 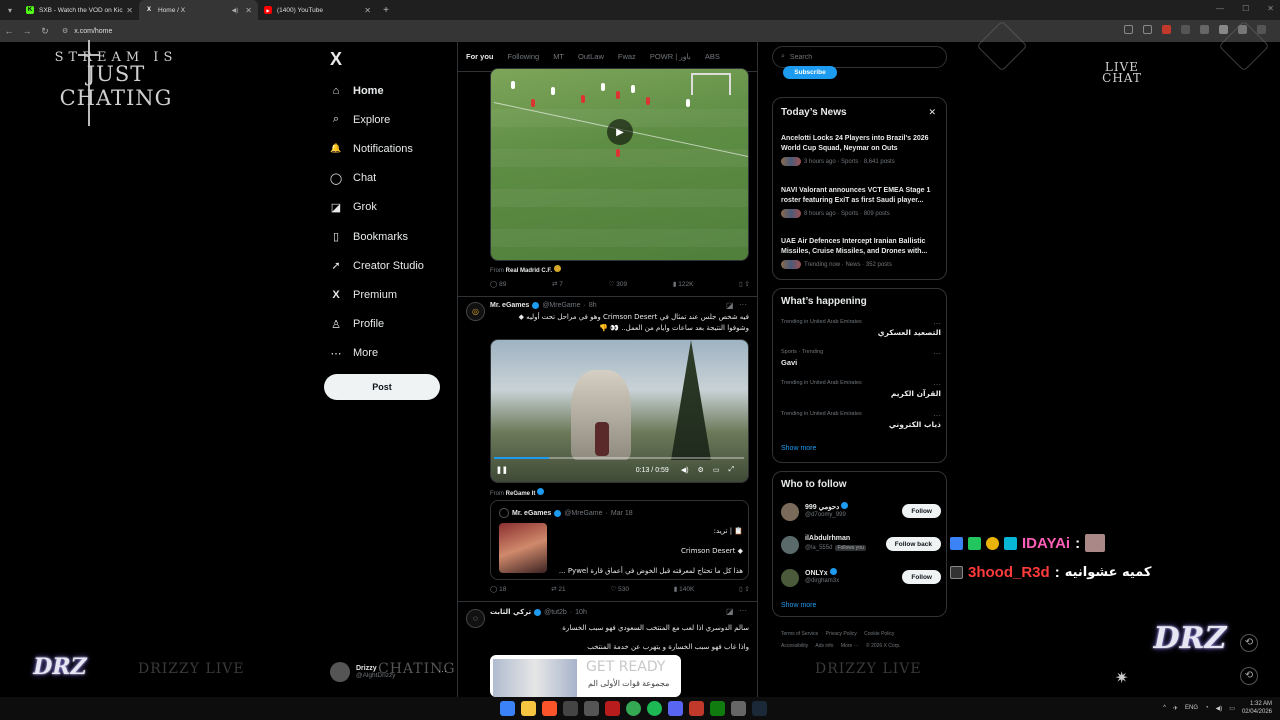 I want to click on footer-link: Terms of Service, so click(x=799, y=634).